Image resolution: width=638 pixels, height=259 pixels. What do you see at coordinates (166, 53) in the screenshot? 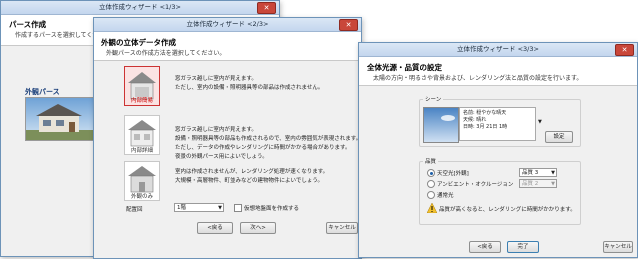
I see `page-description: 外観パースの作成方法を選択してください。` at bounding box center [166, 53].